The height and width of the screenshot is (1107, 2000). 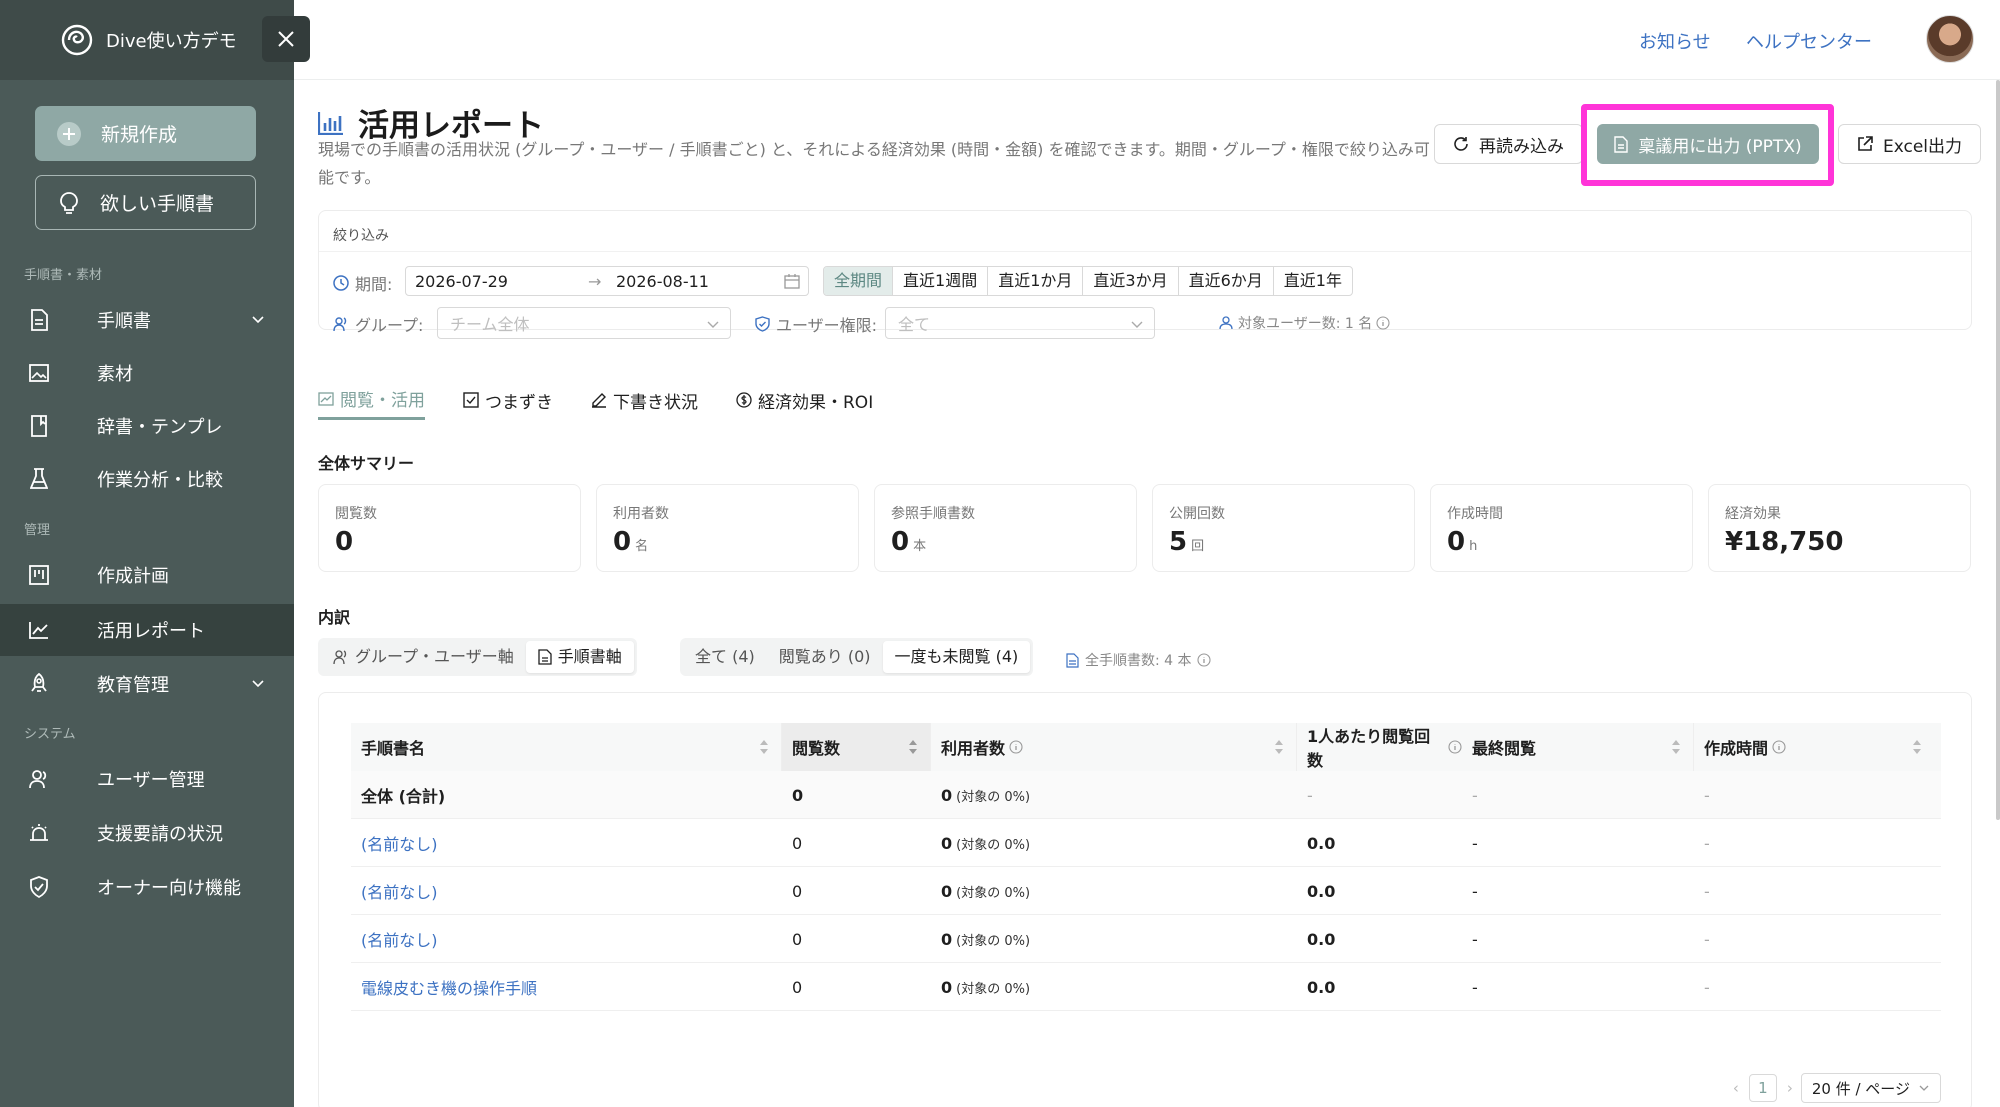 What do you see at coordinates (1790, 1088) in the screenshot?
I see `next-page-icon: ›` at bounding box center [1790, 1088].